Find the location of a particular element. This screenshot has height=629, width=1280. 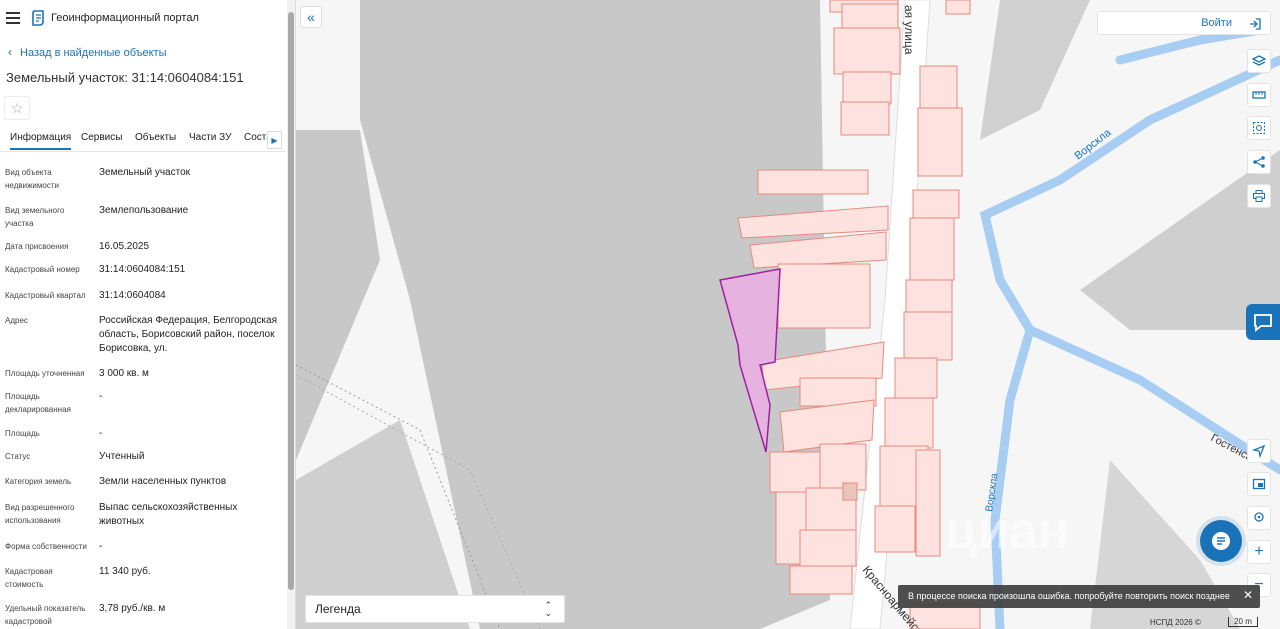

panel-scrollbar is located at coordinates (291, 314).